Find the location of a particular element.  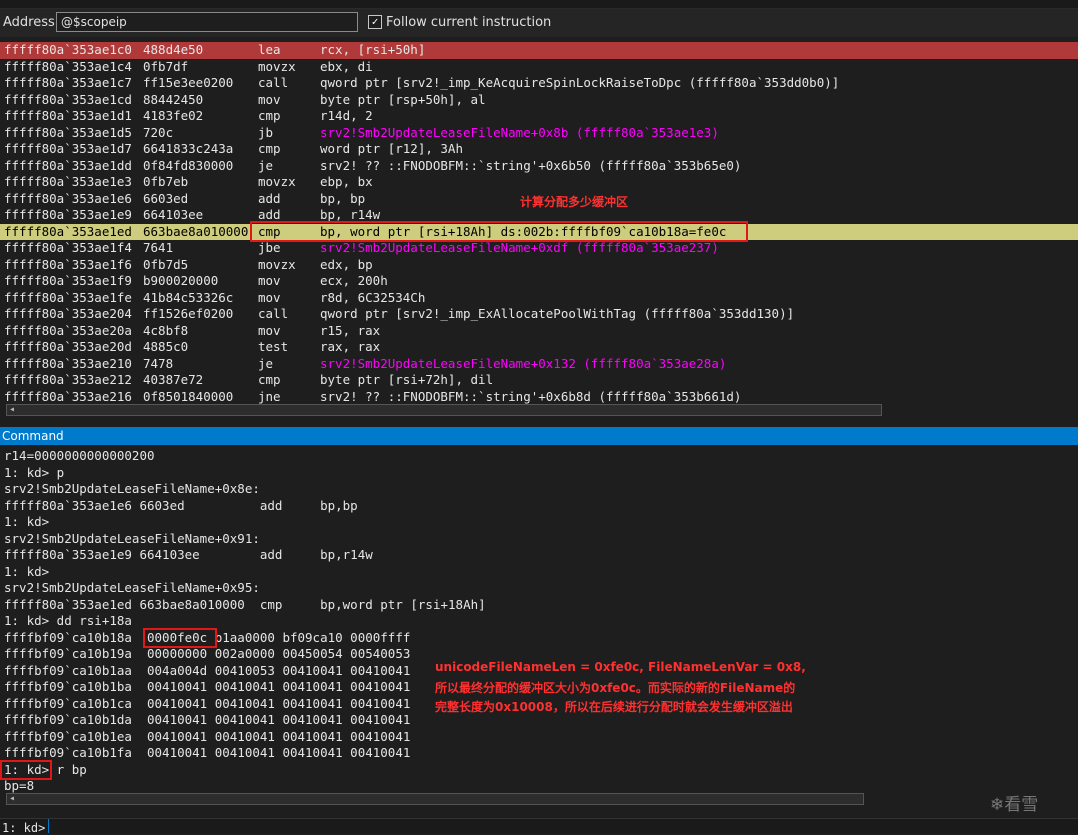

disasm-address: fffff80a`353ae1e9 is located at coordinates (68, 214).